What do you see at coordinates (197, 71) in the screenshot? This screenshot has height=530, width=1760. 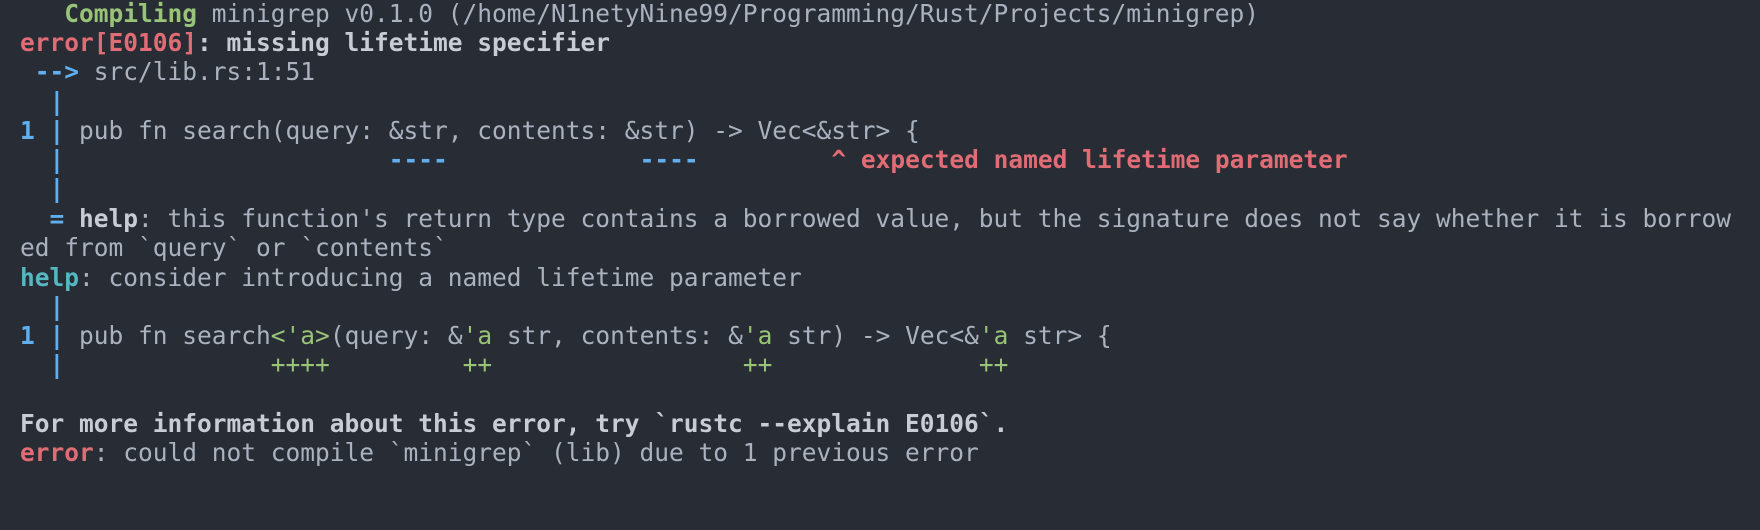 I see `error-location: src/lib.rs:1:51` at bounding box center [197, 71].